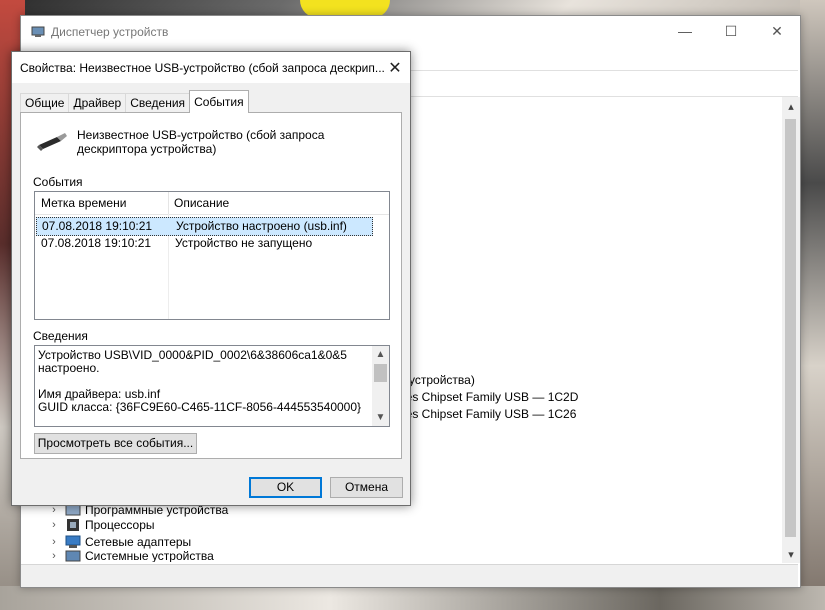  Describe the element at coordinates (97, 103) in the screenshot. I see `tab-driver: Драйвер` at that location.